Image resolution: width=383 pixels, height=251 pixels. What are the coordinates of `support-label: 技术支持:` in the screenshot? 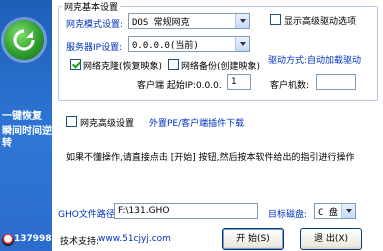 It's located at (80, 242).